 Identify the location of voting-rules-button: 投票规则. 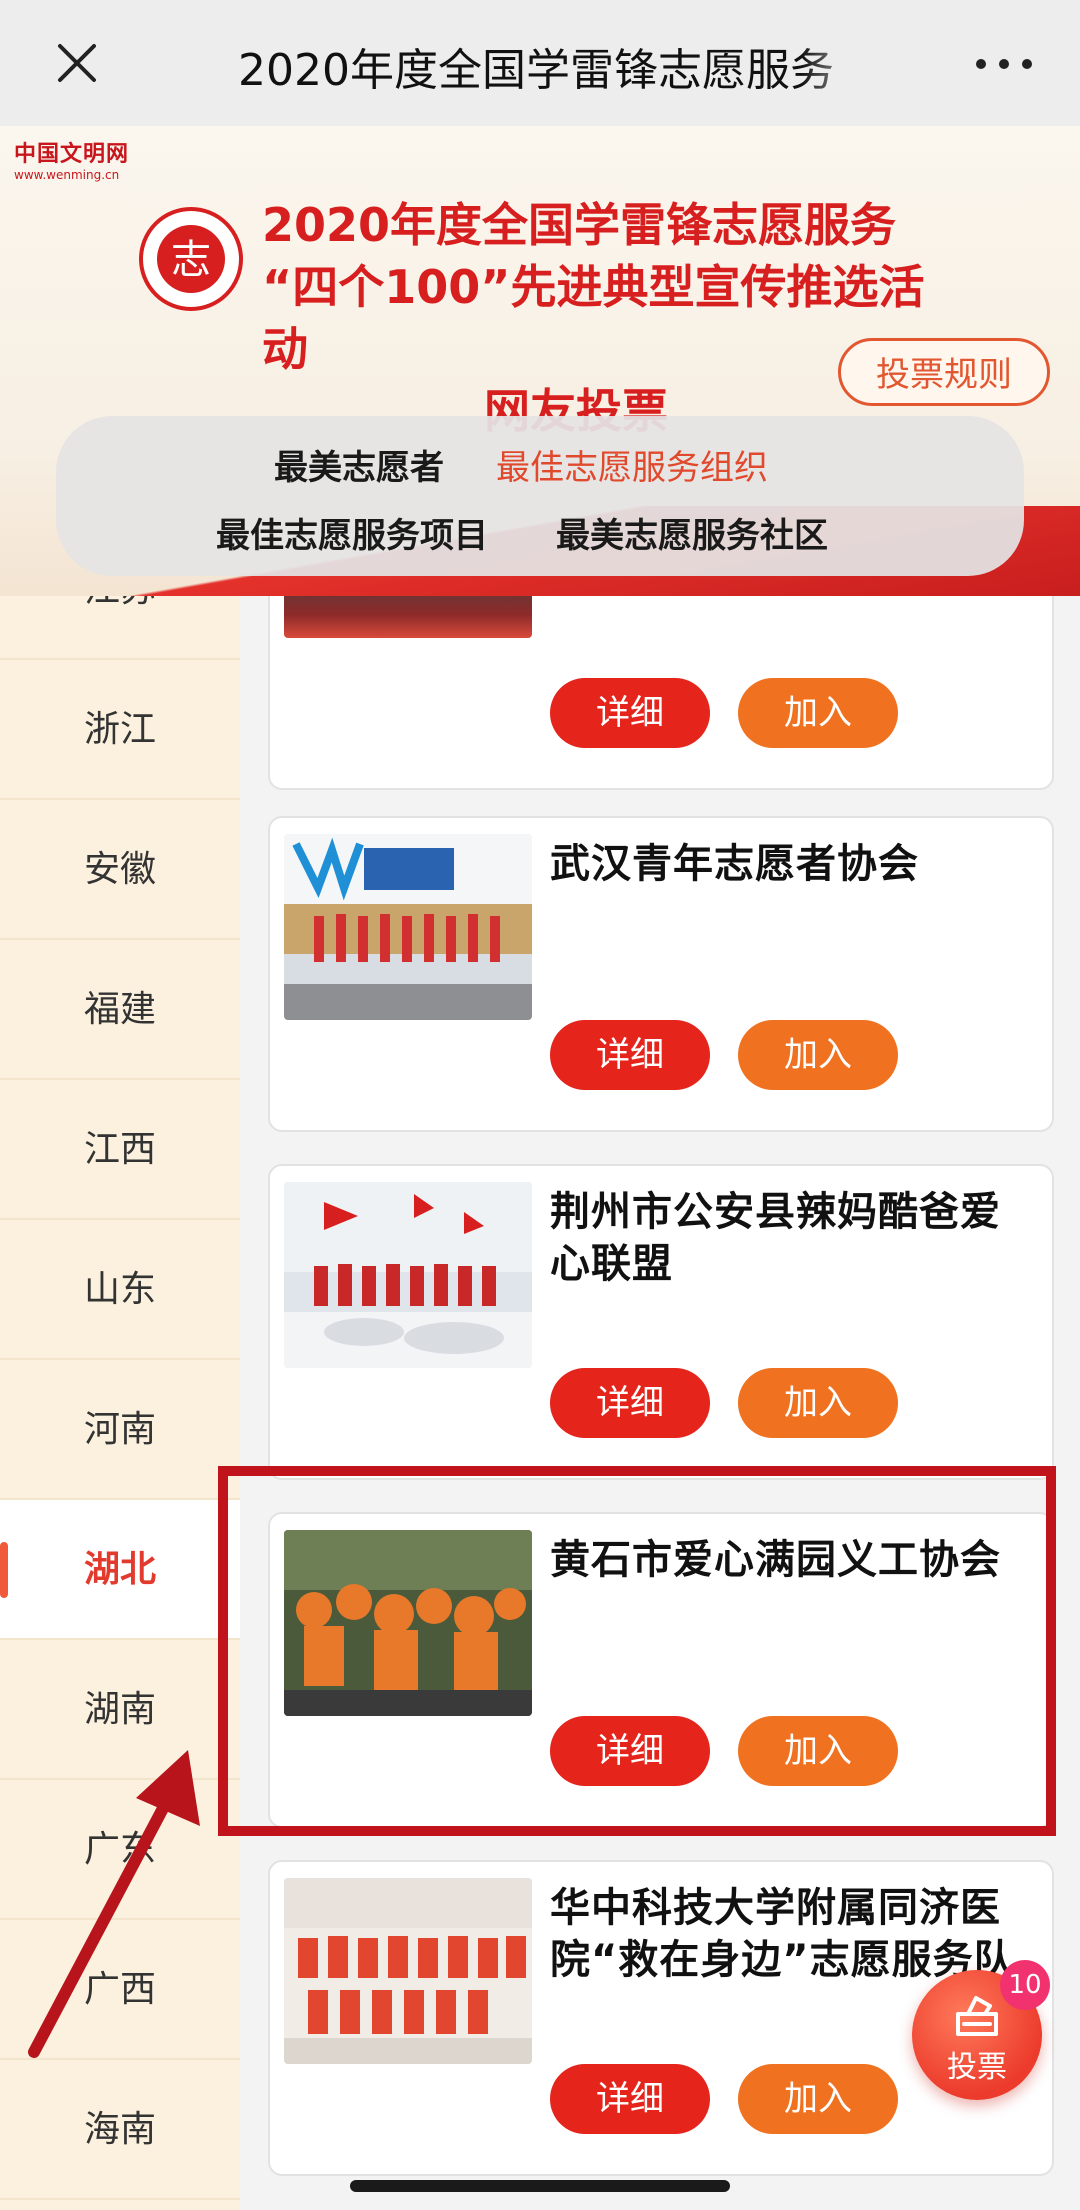
(944, 372).